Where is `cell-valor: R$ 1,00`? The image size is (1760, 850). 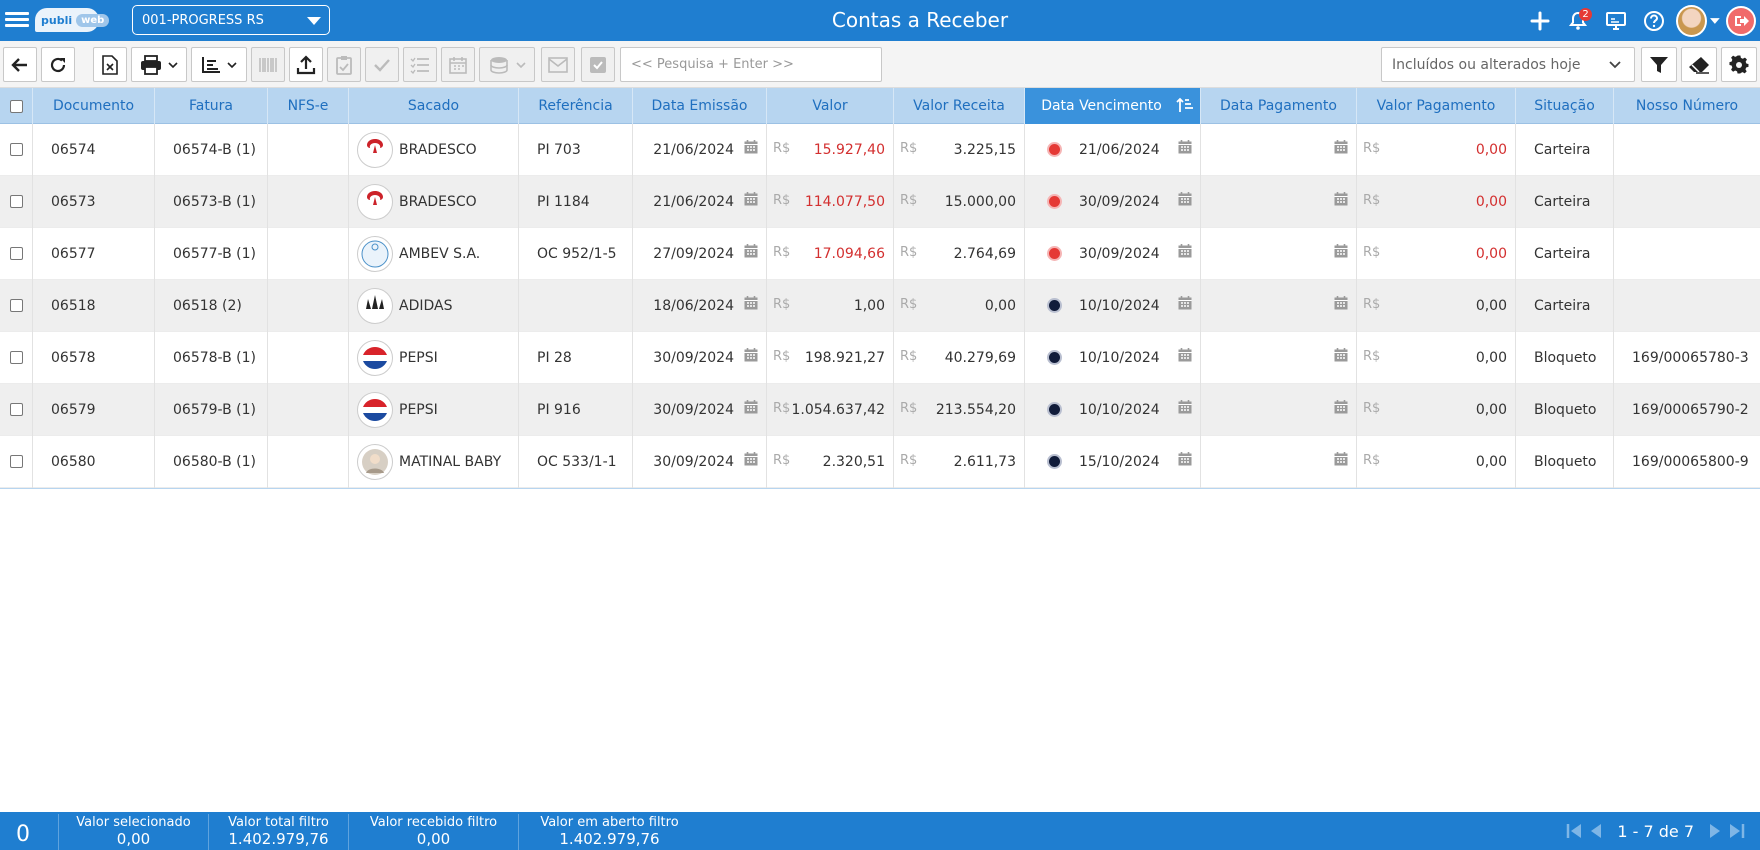
cell-valor: R$ 1,00 is located at coordinates (830, 305).